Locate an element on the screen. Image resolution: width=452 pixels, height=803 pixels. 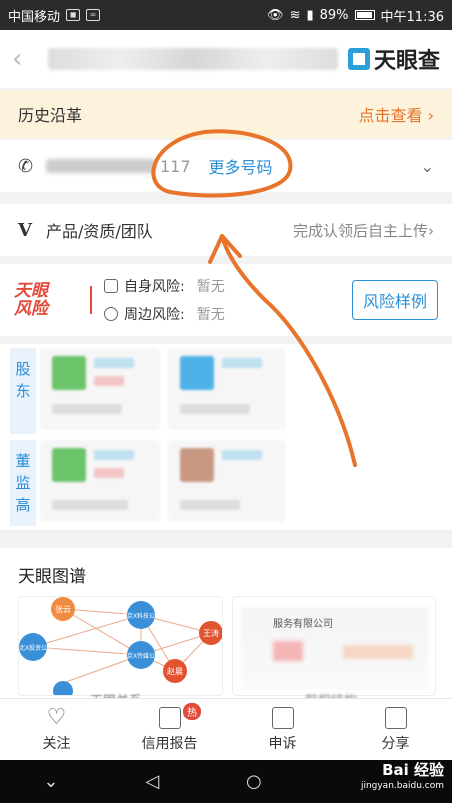
product-label: 产品/资质/团队 is located at coordinates (99, 231).